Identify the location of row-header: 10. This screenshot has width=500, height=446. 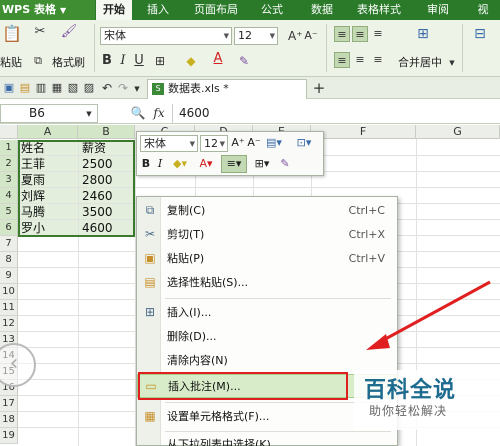
(9, 292).